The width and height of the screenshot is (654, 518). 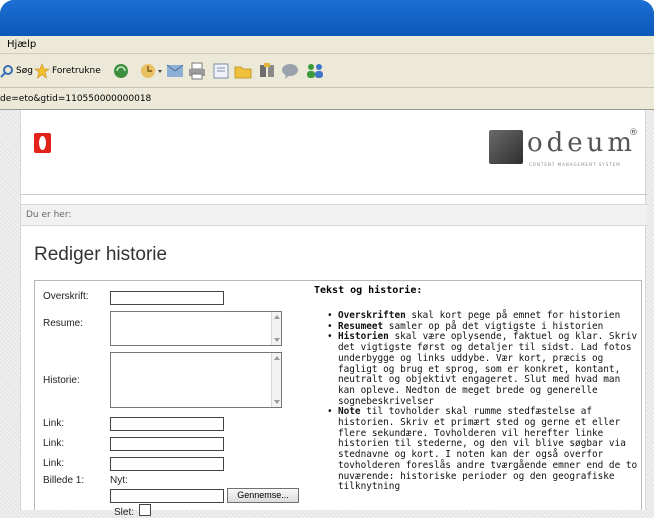 I want to click on odeum-logo: odeum ® CONTENT MANAGEMENT SYSTEM, so click(x=564, y=149).